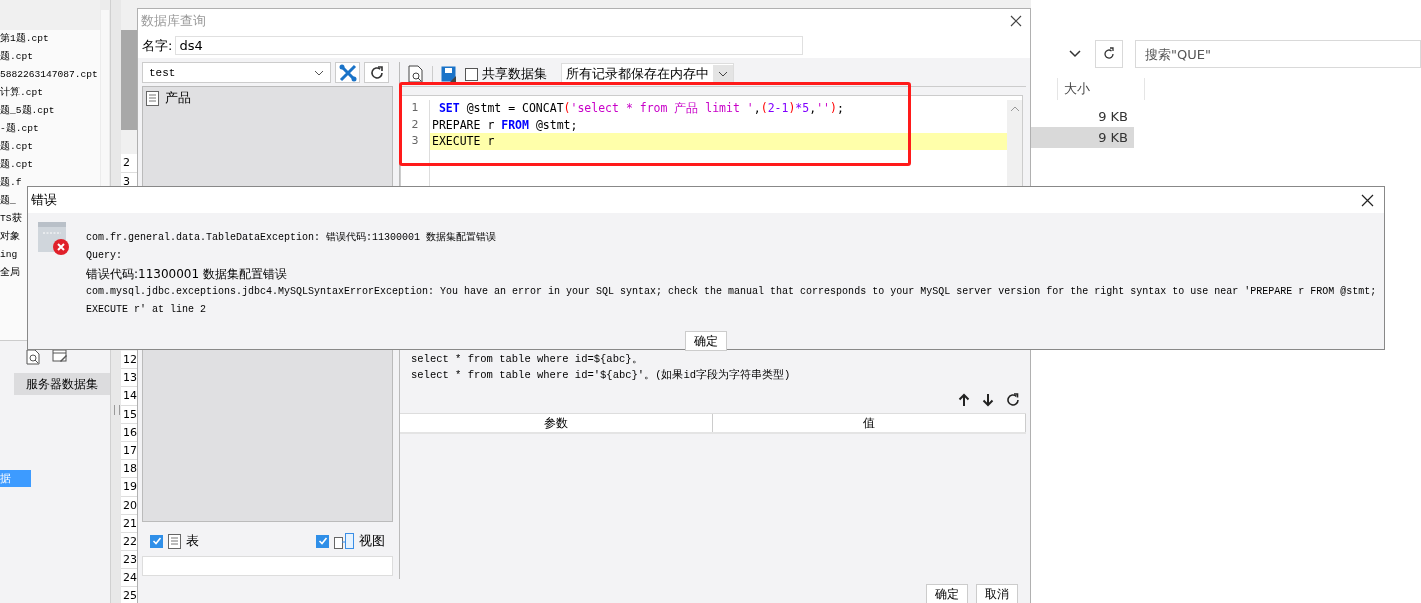  Describe the element at coordinates (601, 375) in the screenshot. I see `hint-text: select * from table where id='${abc}'。(如果id字段为字符串类型)` at that location.